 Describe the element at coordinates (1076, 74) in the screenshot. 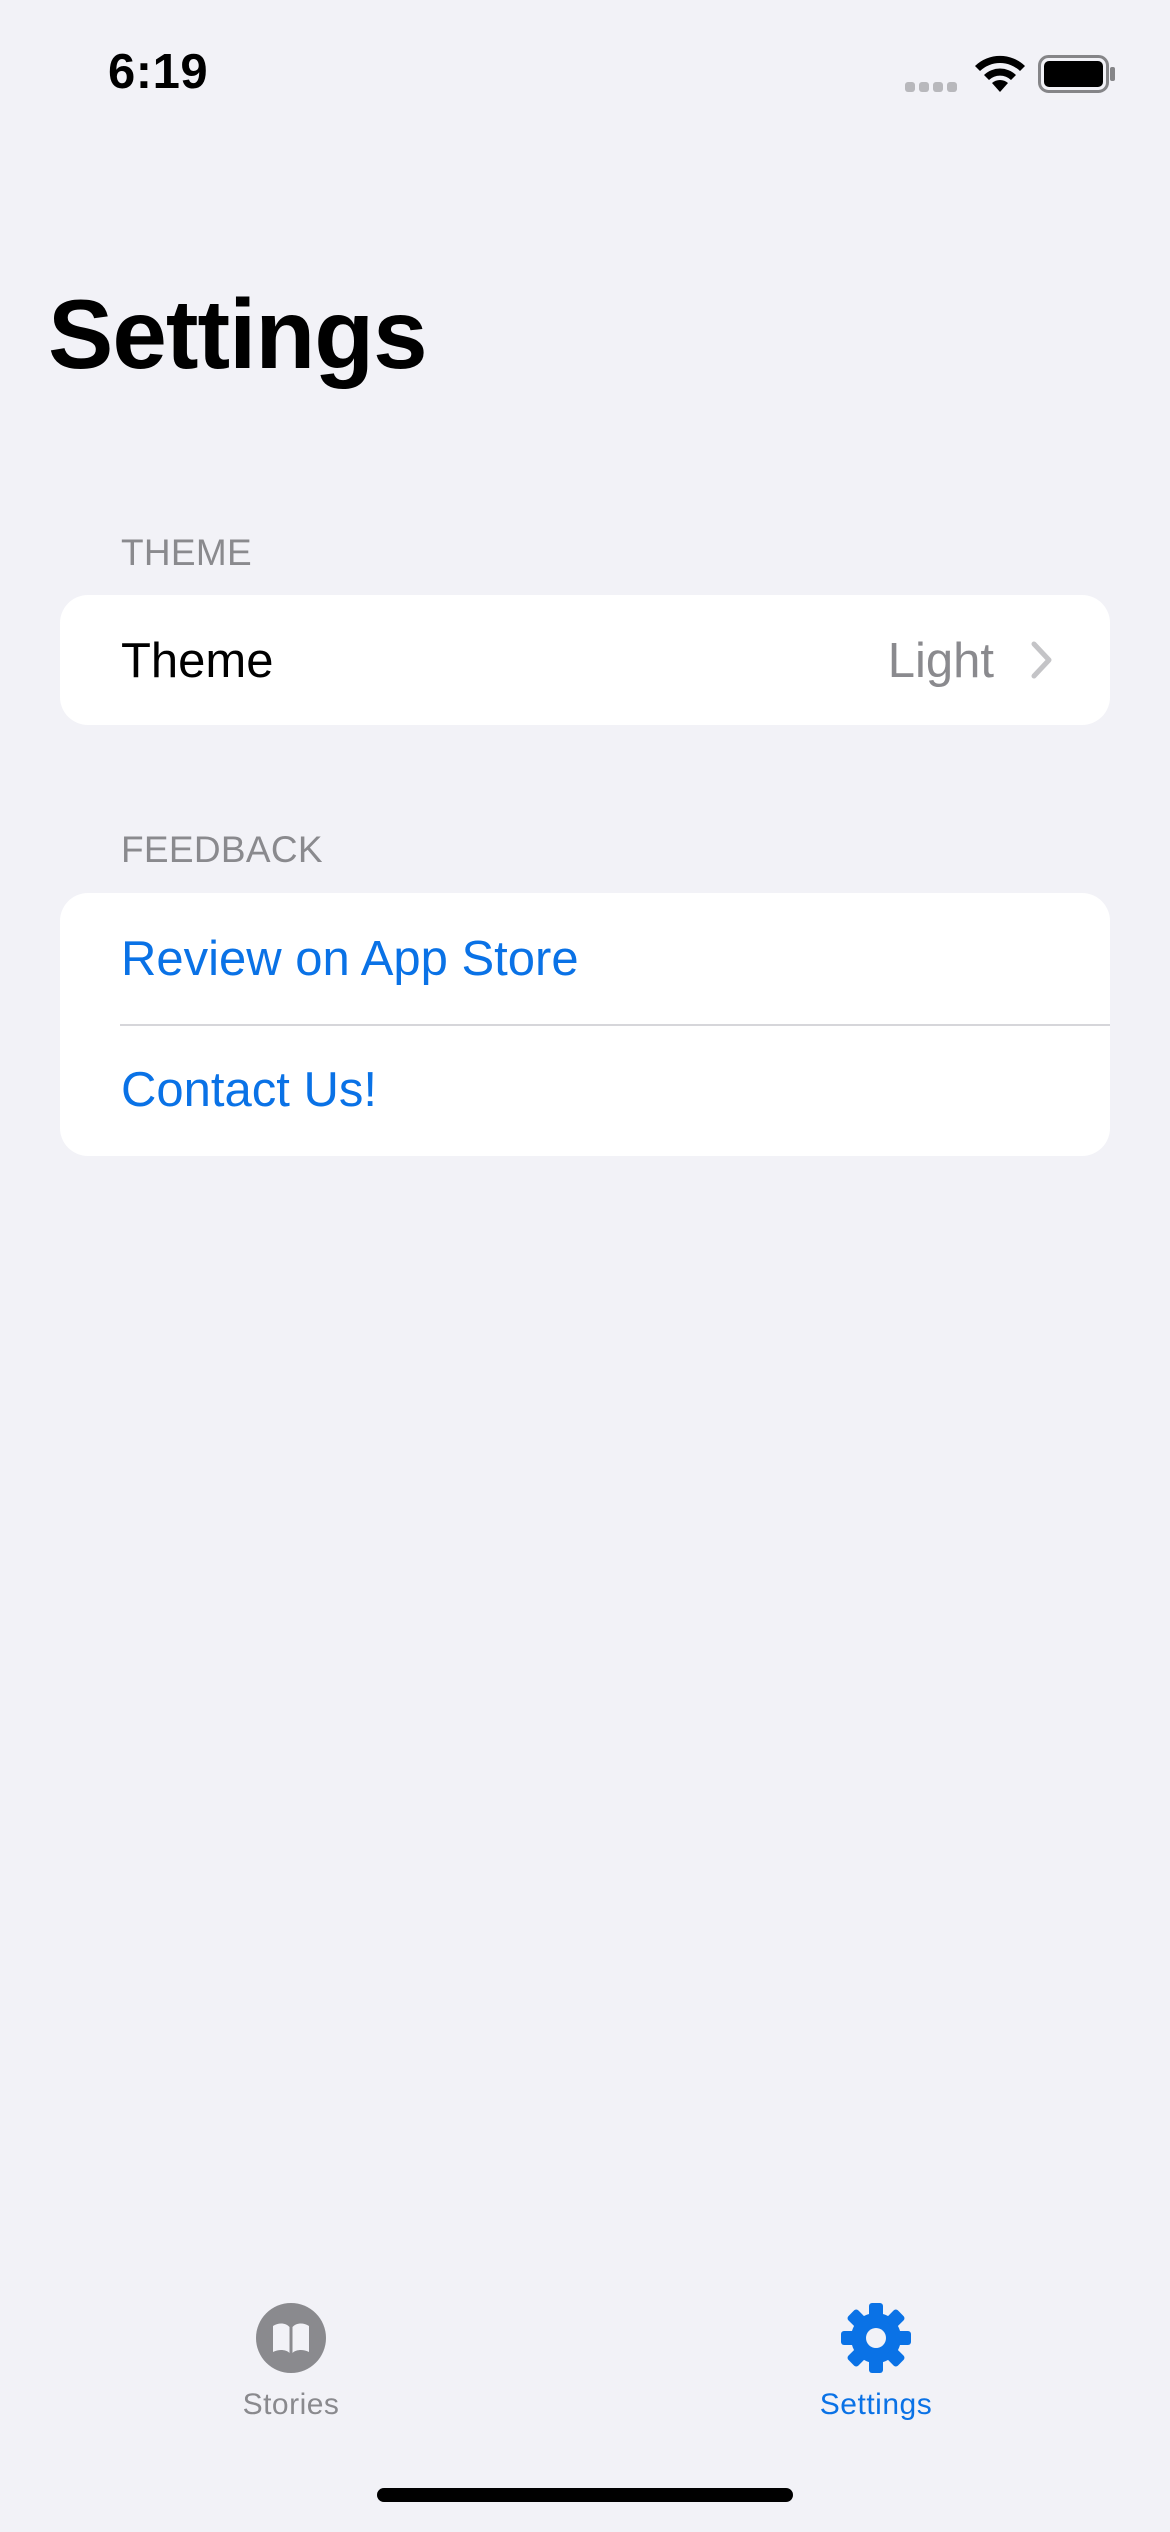

I see `battery-icon` at that location.